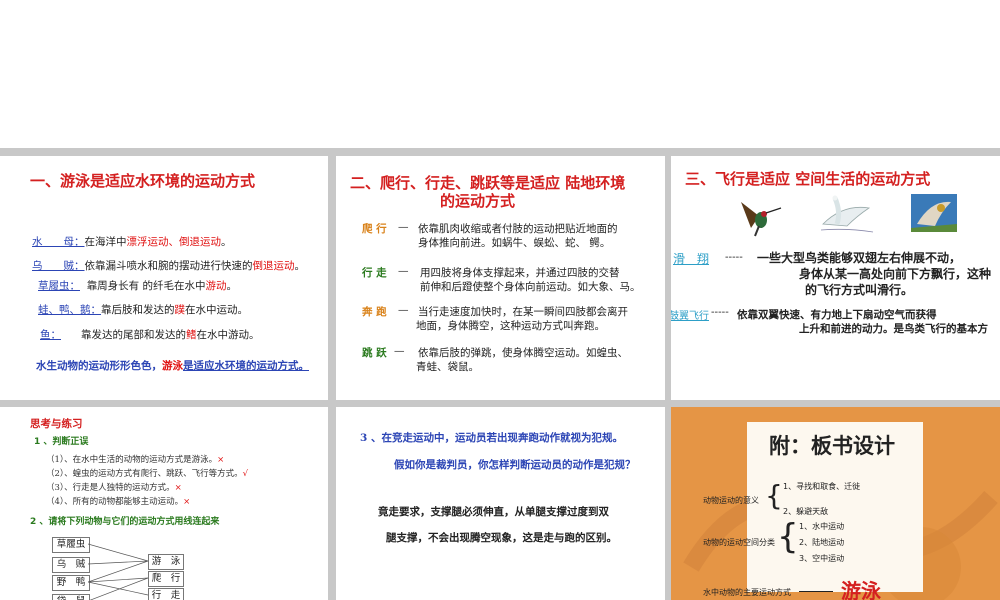  Describe the element at coordinates (144, 474) in the screenshot. I see `judge-text: （2）、蝗虫的运动方式有爬行、跳跃、飞行等方式。` at that location.